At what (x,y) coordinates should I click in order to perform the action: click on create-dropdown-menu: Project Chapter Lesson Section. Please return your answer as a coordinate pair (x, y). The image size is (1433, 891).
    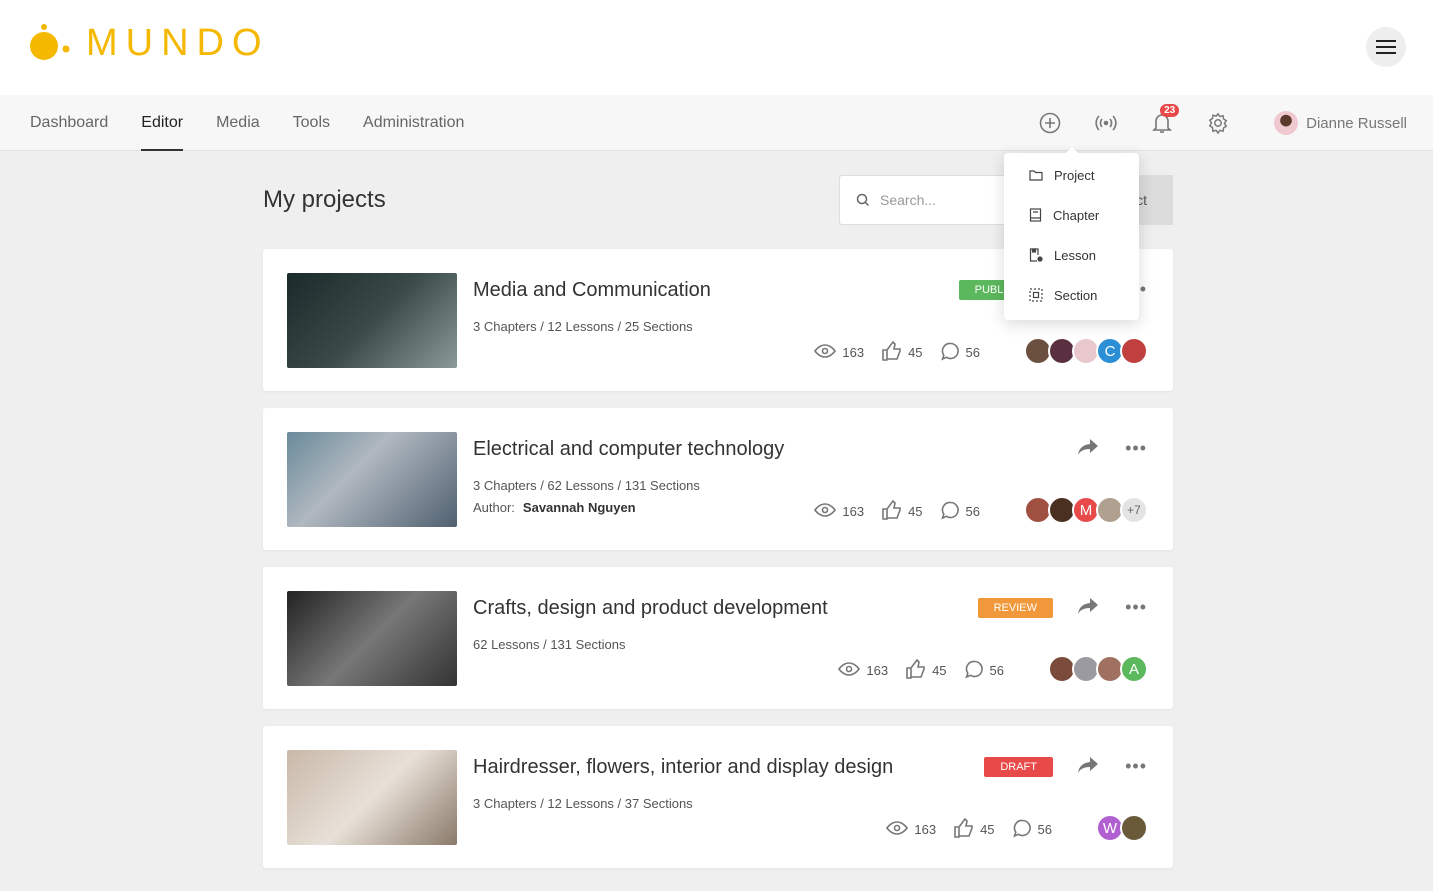
    Looking at the image, I should click on (1071, 233).